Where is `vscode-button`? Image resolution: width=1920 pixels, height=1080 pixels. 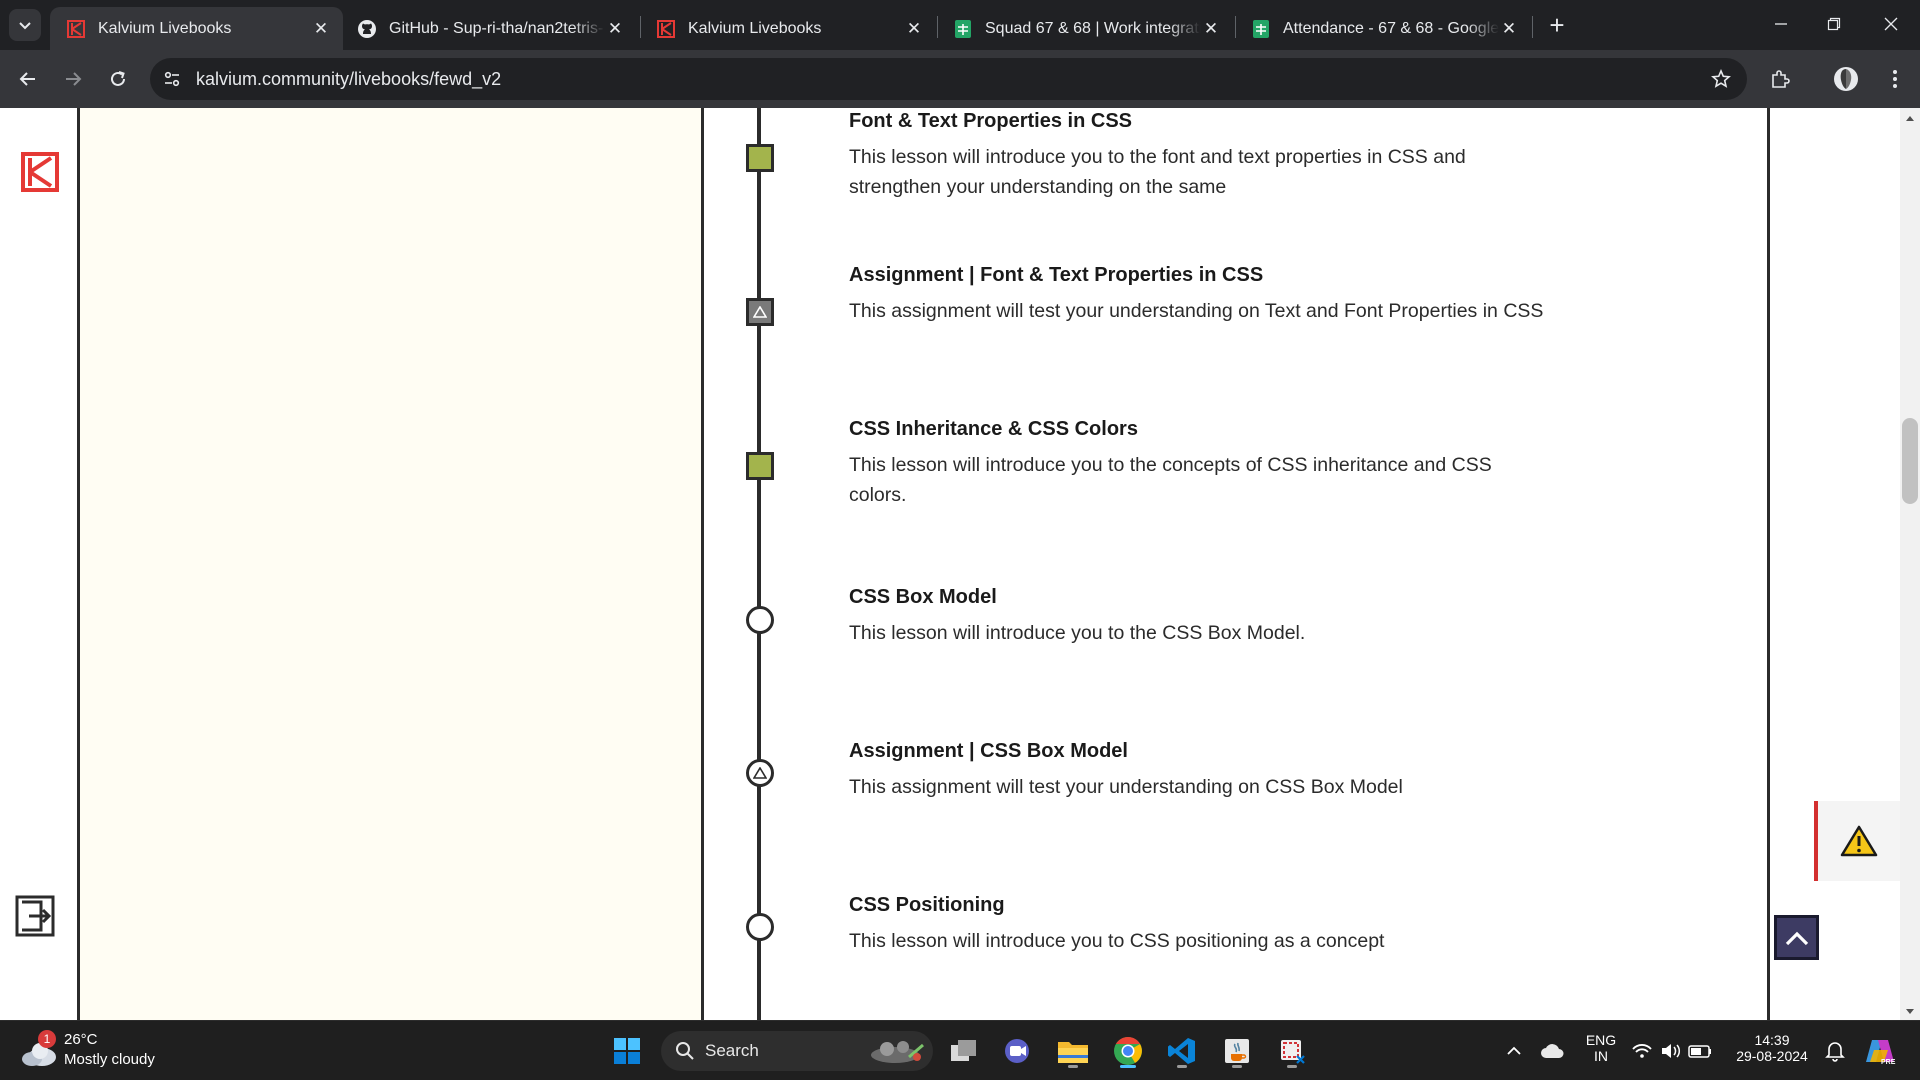
vscode-button is located at coordinates (1182, 1051).